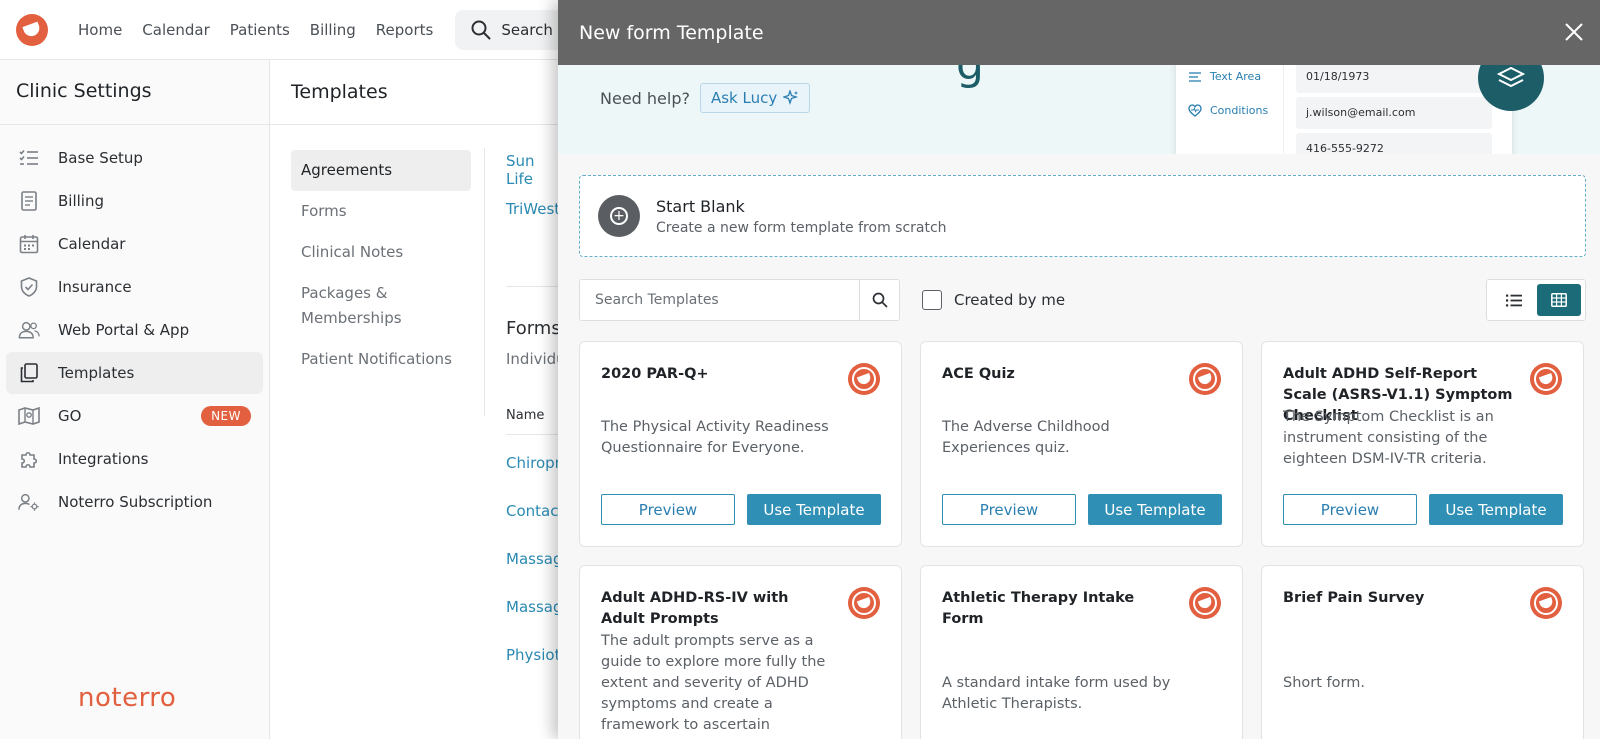 The image size is (1600, 739). Describe the element at coordinates (1394, 79) in the screenshot. I see `mock-field: 01/18/1973` at that location.